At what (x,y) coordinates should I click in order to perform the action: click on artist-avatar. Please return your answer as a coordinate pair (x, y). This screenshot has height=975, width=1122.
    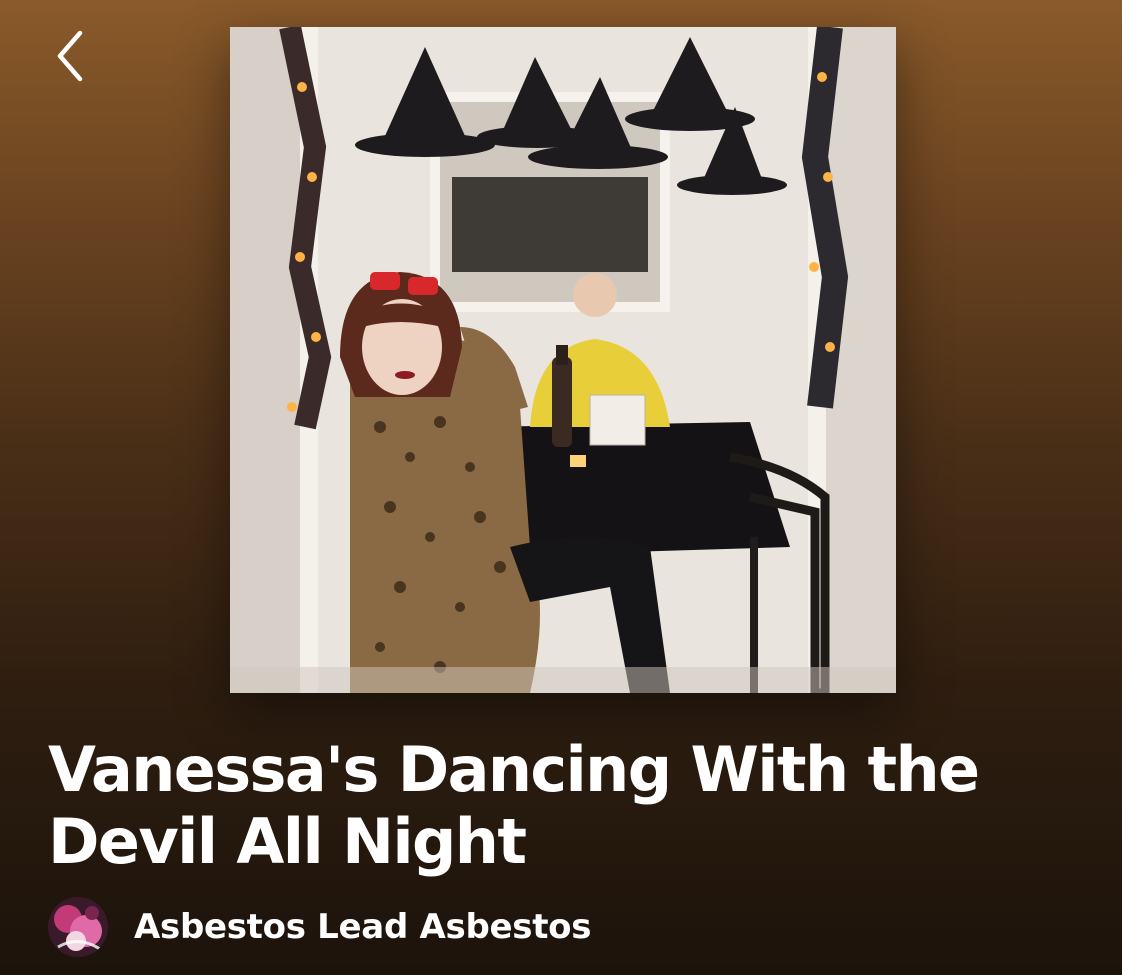
    Looking at the image, I should click on (78, 927).